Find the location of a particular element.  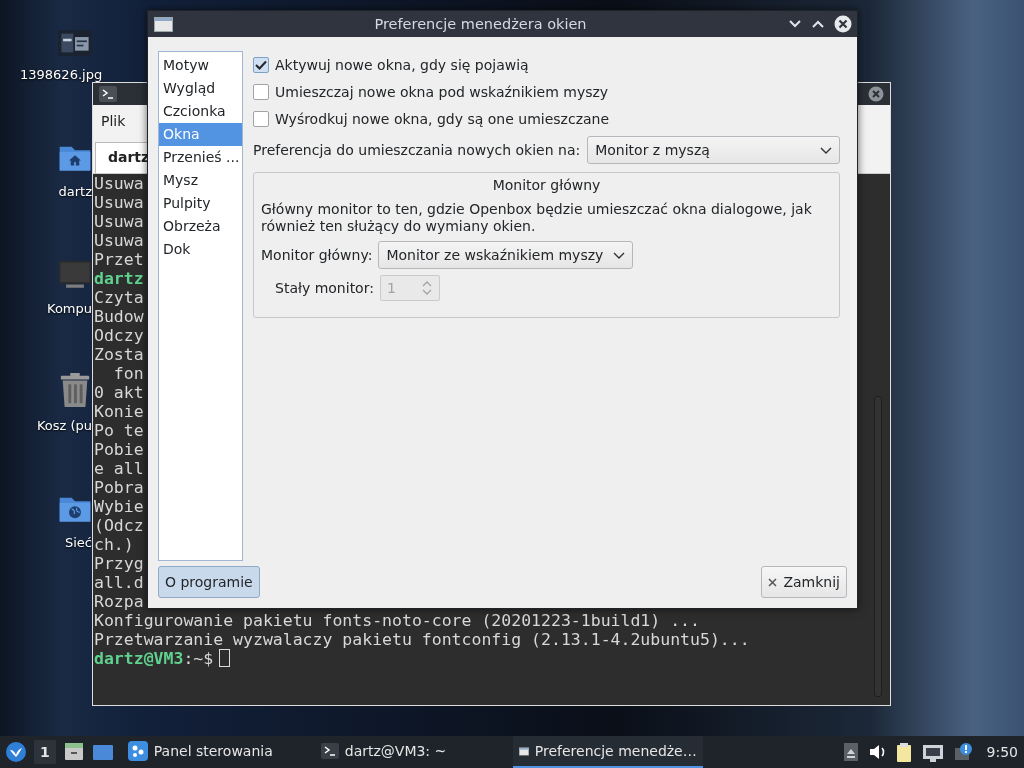

window-title: Preferencje menedżera okien is located at coordinates (480, 24).